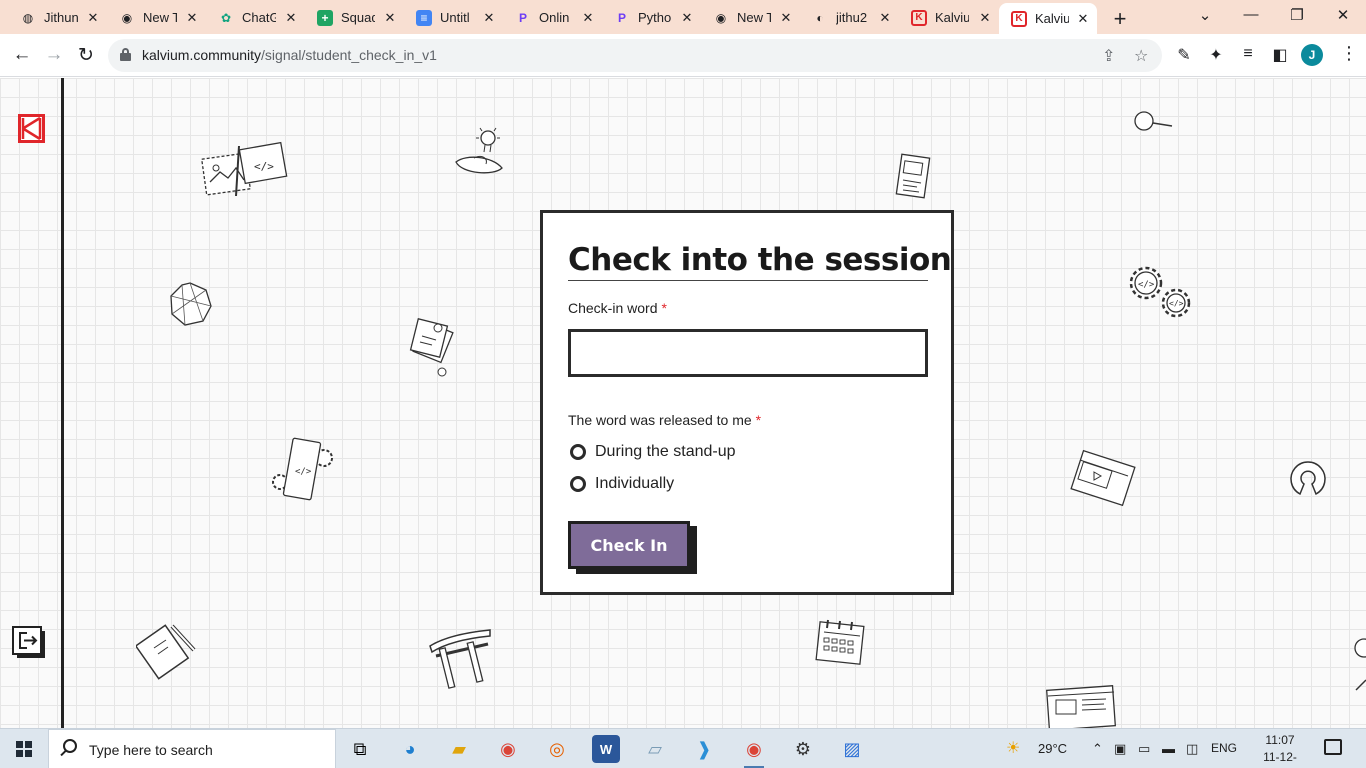 This screenshot has width=1366, height=768. I want to click on browser-tab: ✿ ChatG ✕, so click(255, 17).